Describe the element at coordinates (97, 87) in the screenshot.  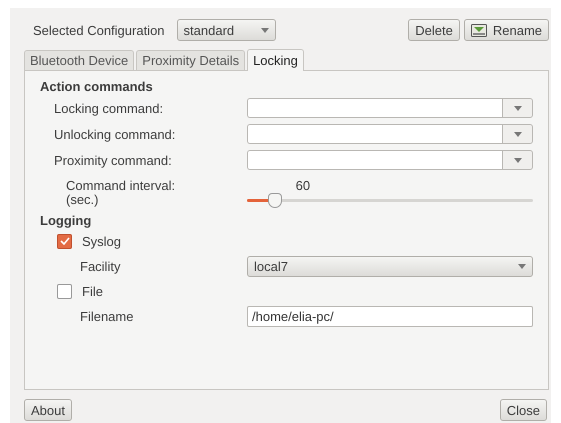
I see `section-title: Action commands` at that location.